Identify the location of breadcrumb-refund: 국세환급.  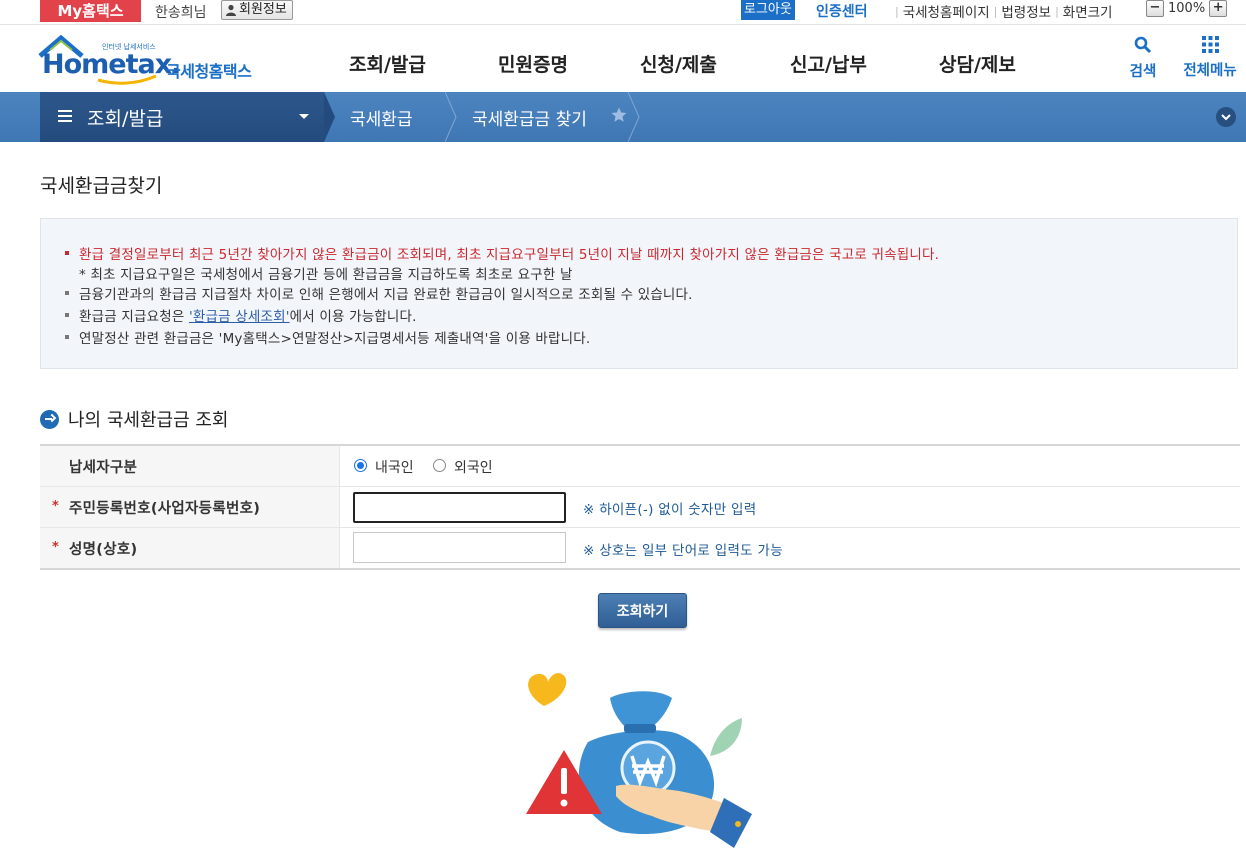
(381, 117).